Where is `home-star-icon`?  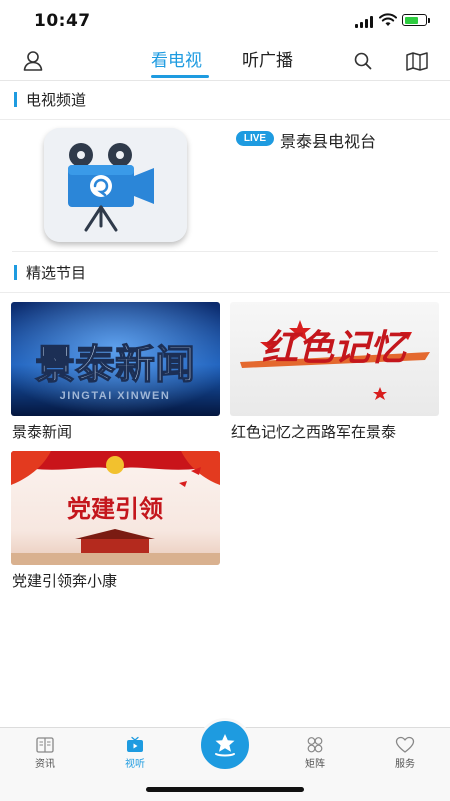 home-star-icon is located at coordinates (225, 745).